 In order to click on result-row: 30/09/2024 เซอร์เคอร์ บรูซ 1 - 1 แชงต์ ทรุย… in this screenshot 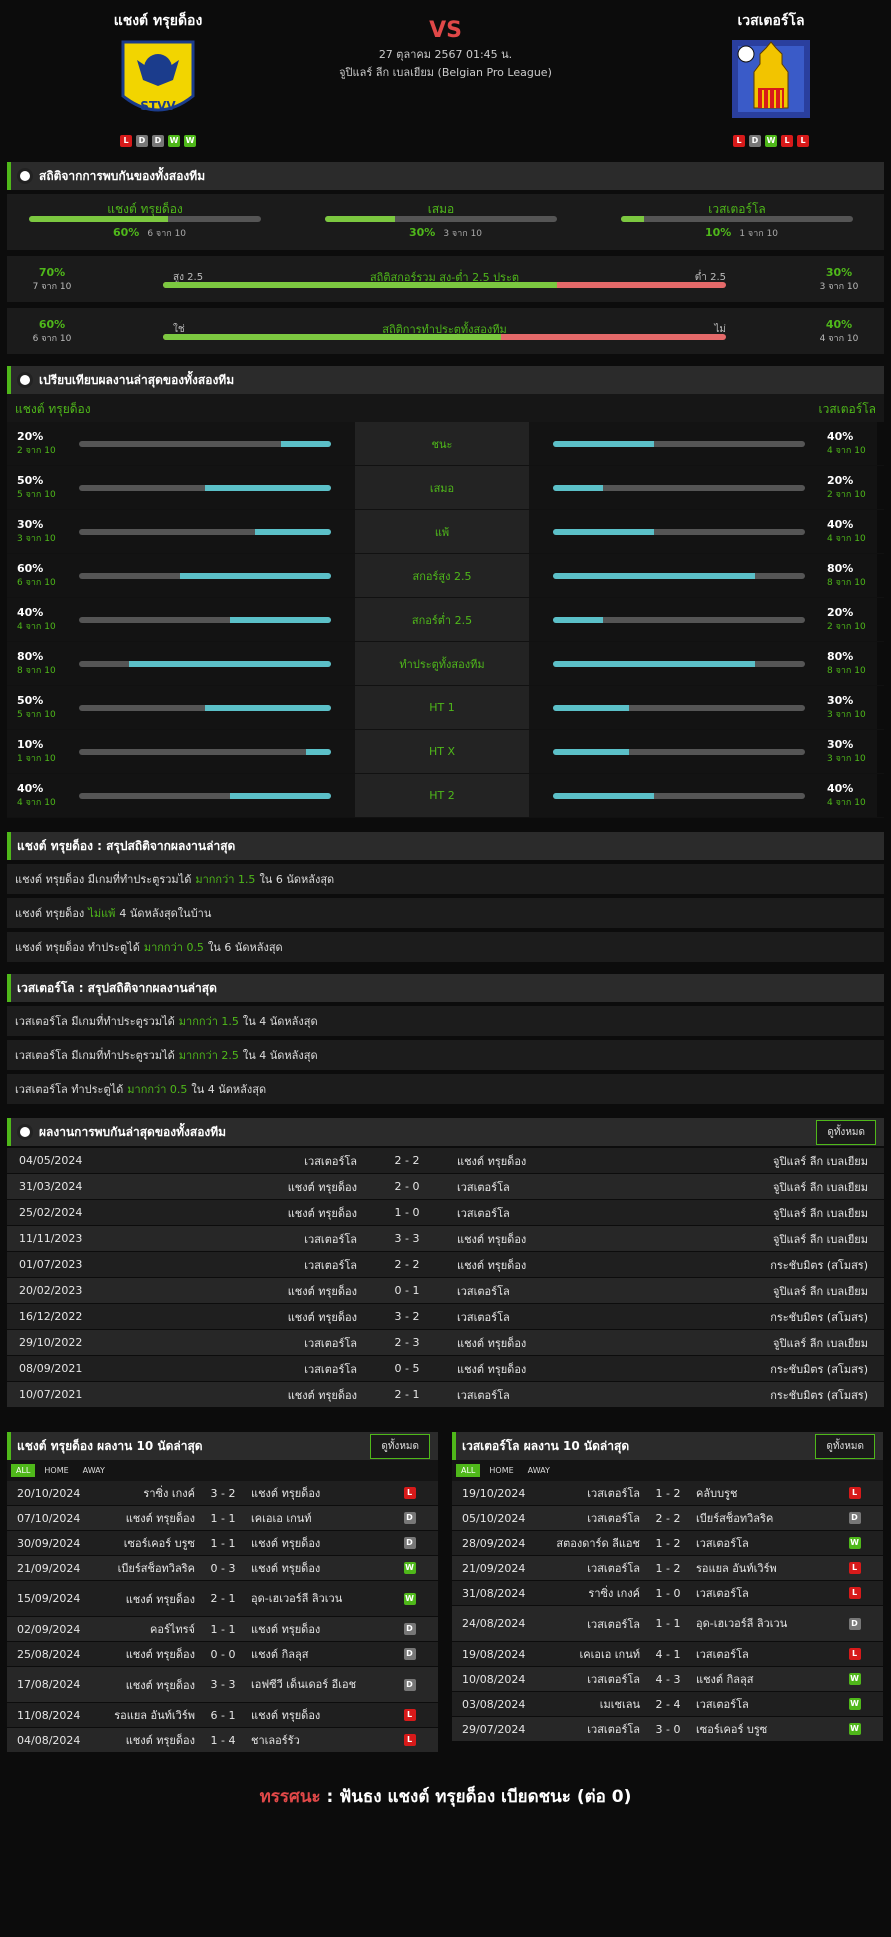, I will do `click(222, 1543)`.